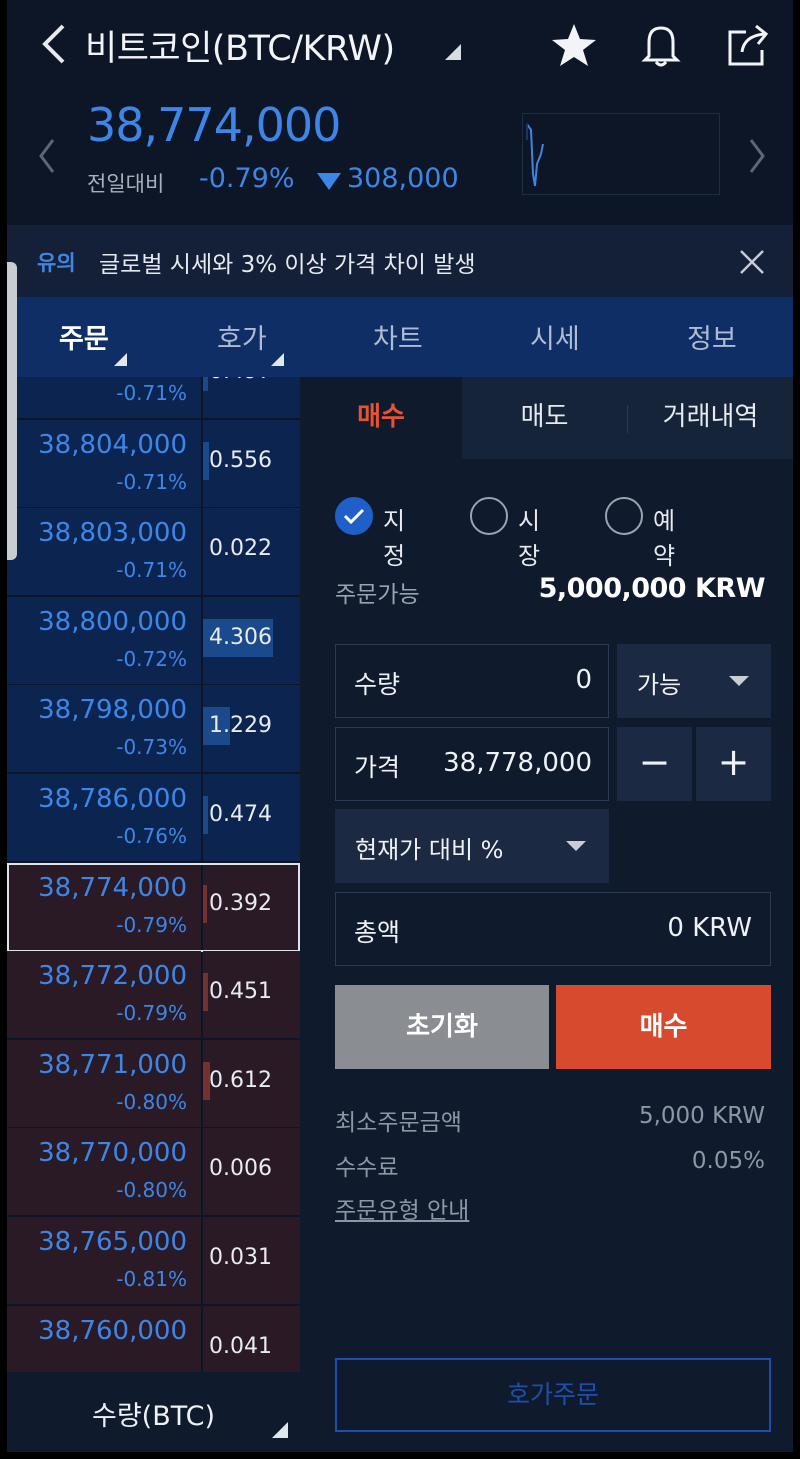  Describe the element at coordinates (12, 411) in the screenshot. I see `scrollbar` at that location.